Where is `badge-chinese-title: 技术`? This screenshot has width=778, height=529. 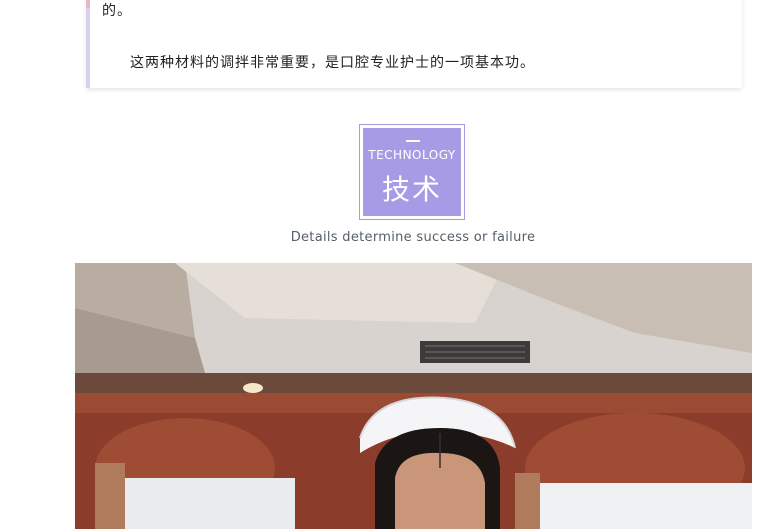 badge-chinese-title: 技术 is located at coordinates (411, 189).